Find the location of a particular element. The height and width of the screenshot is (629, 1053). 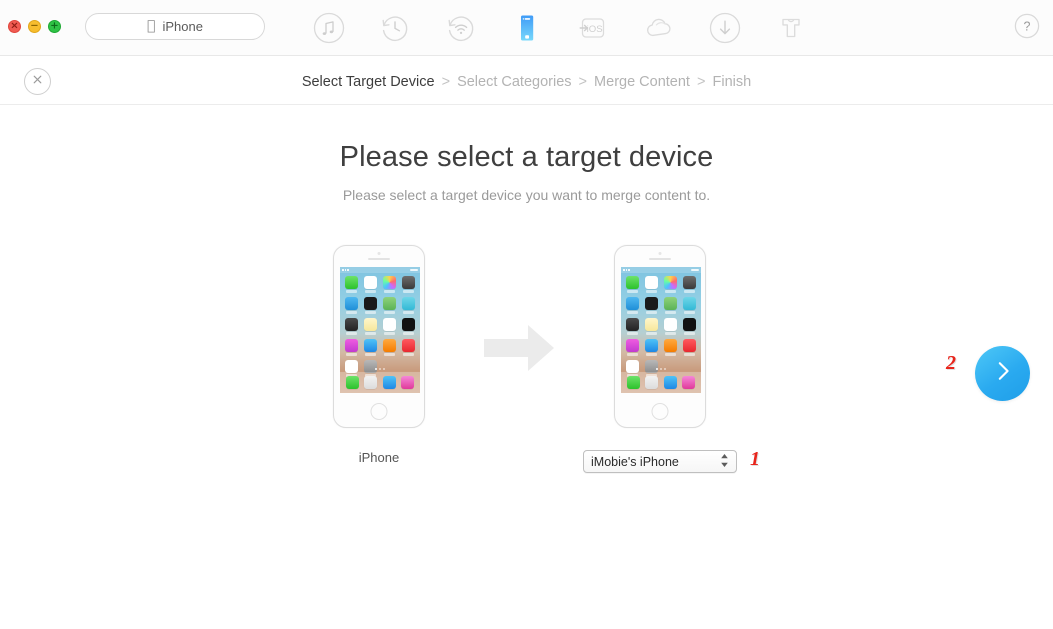

wifi-rewind-circle-icon is located at coordinates (461, 28).